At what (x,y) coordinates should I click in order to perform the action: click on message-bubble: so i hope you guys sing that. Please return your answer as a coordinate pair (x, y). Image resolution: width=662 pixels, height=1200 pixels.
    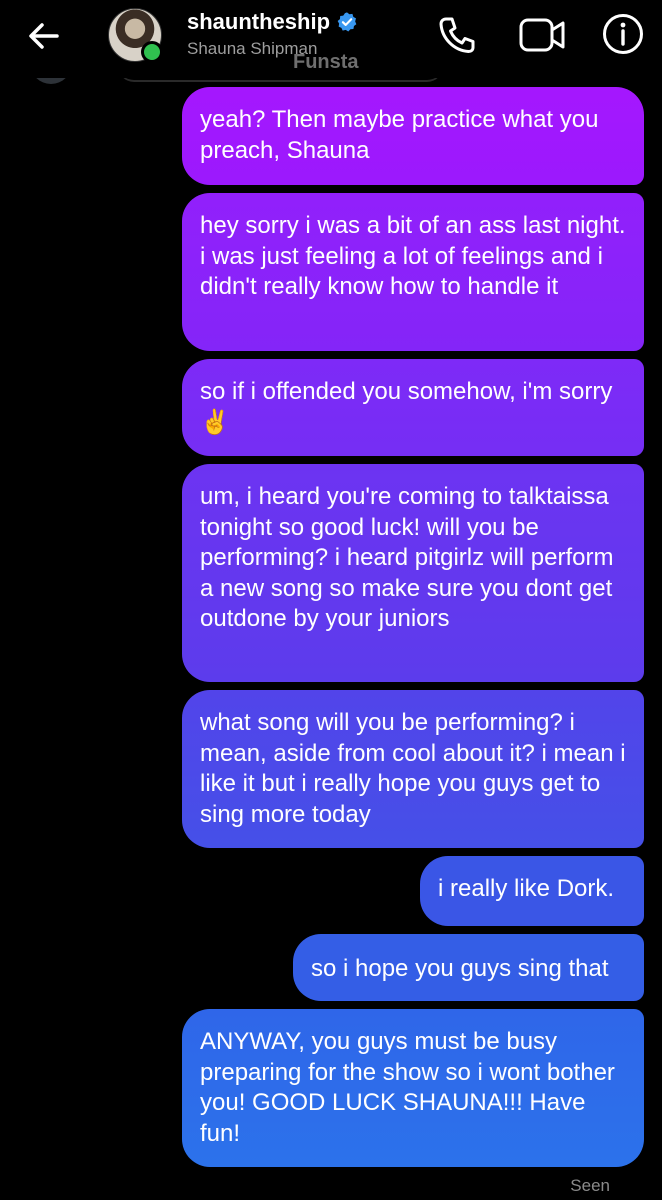
    Looking at the image, I should click on (468, 967).